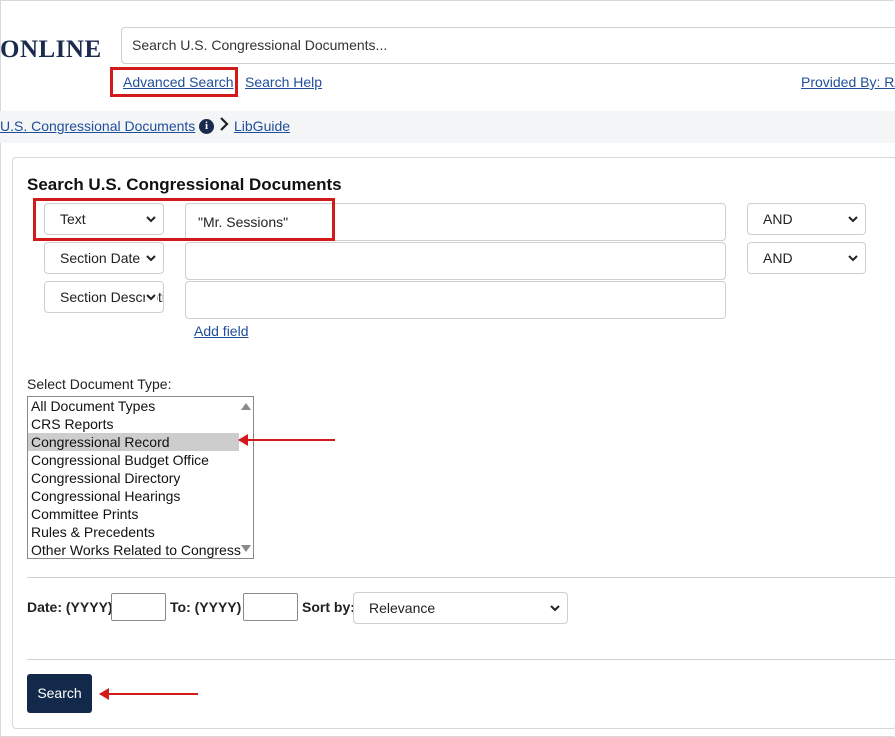  What do you see at coordinates (460, 608) in the screenshot?
I see `sort-by-select: Relevance` at bounding box center [460, 608].